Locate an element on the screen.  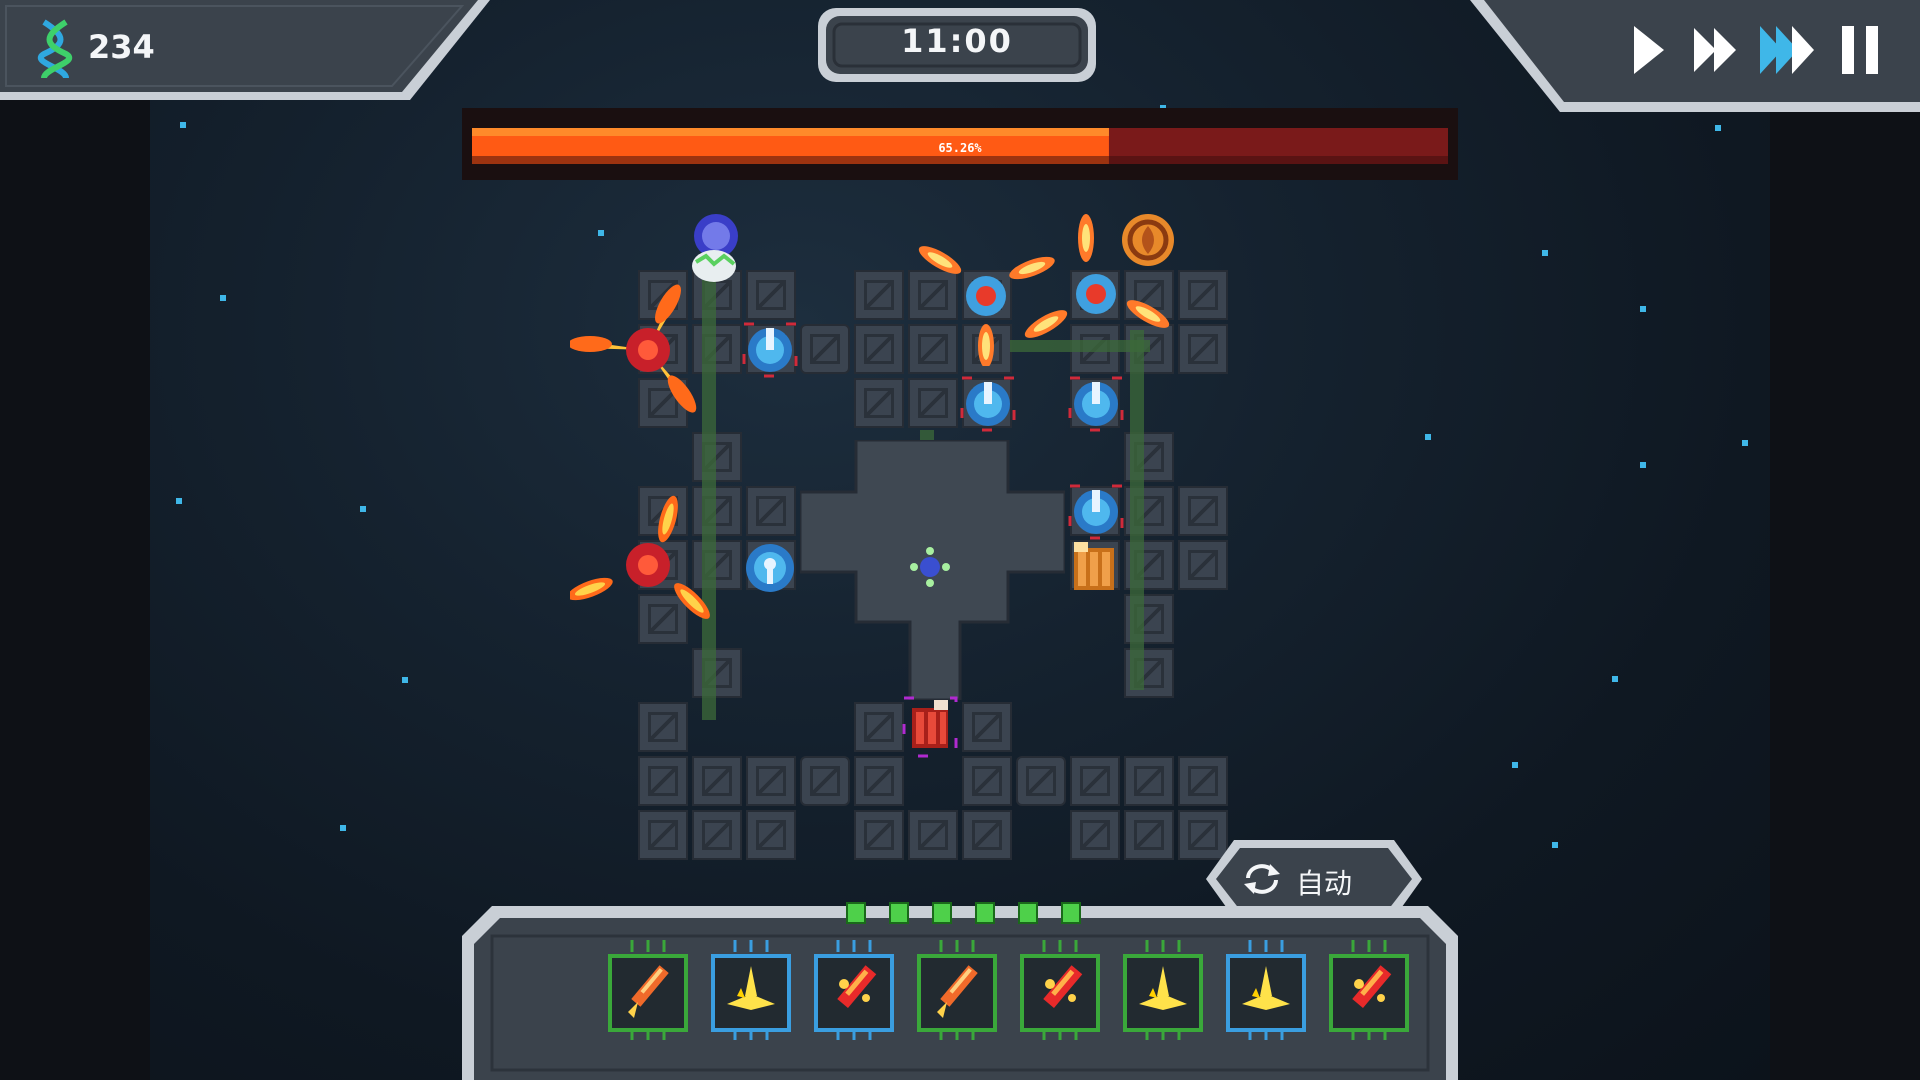
wave-progress-label: 65.26% is located at coordinates (960, 148).